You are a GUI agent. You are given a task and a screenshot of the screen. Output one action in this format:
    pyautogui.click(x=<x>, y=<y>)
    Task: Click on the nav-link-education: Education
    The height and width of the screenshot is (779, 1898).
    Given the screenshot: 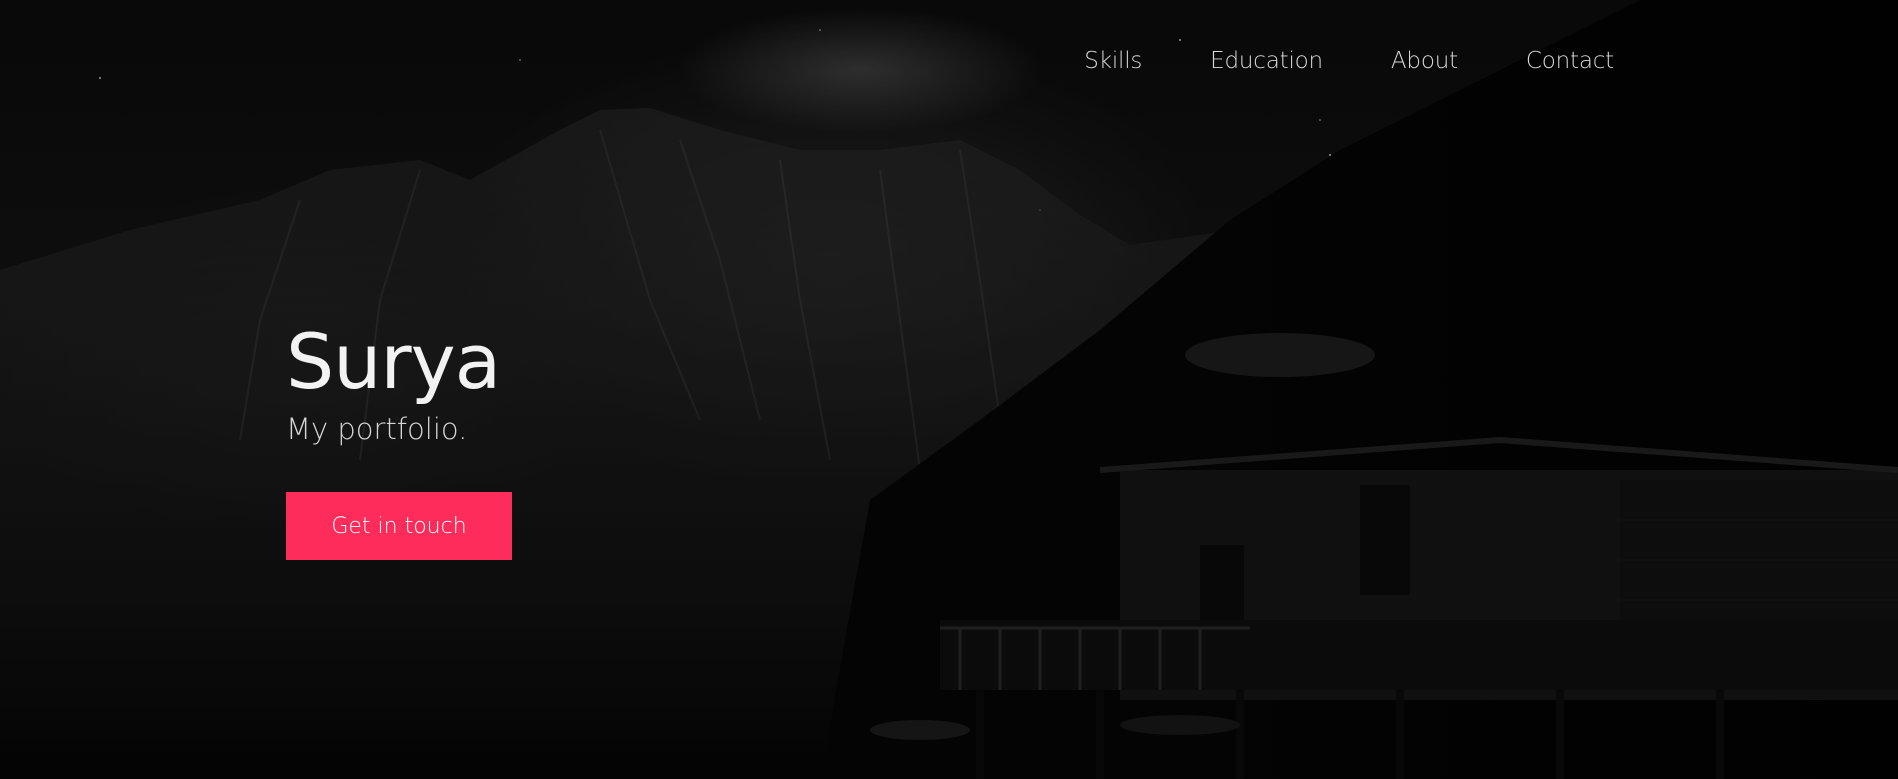 What is the action you would take?
    pyautogui.click(x=1266, y=61)
    